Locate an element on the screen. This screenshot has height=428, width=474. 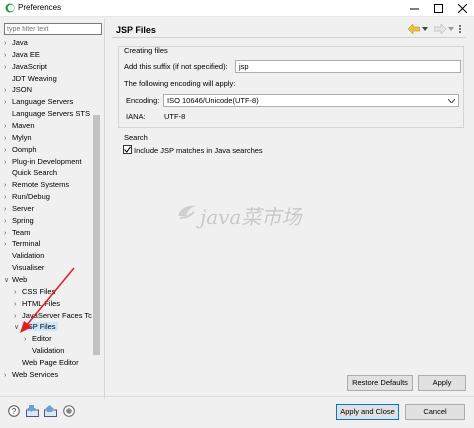
tree-item-label: Team is located at coordinates (21, 232).